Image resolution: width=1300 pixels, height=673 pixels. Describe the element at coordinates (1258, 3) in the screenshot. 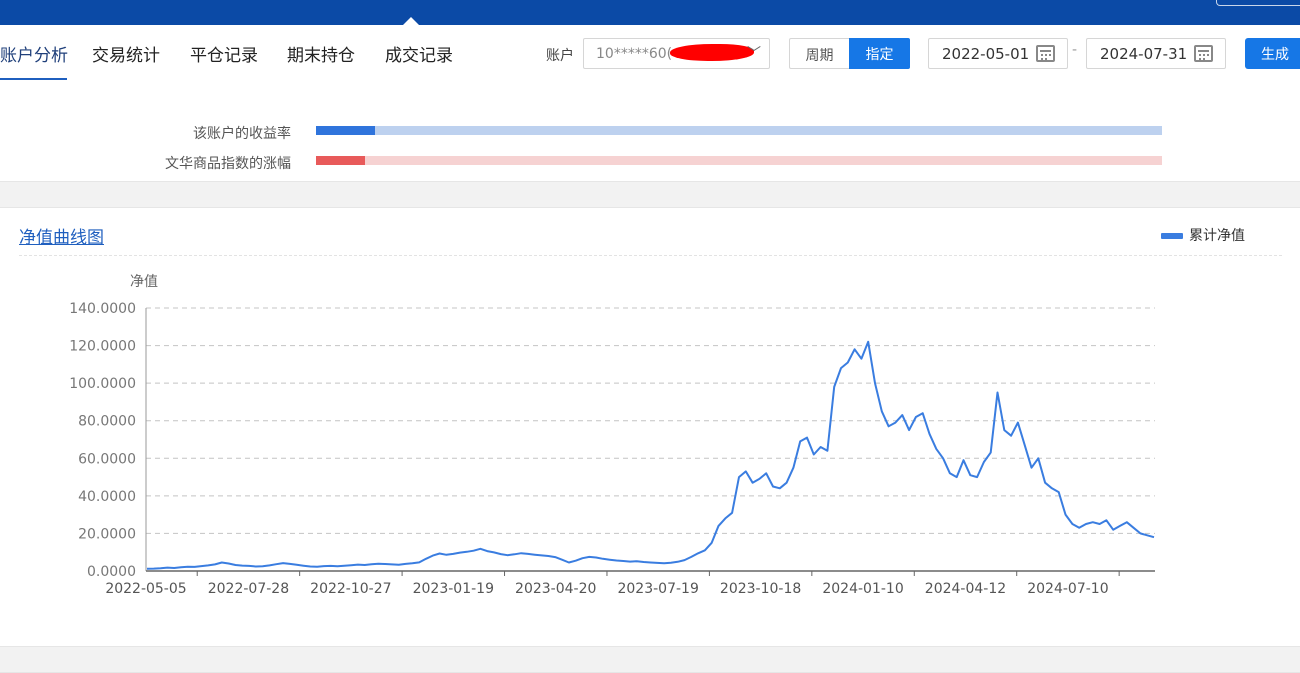

I see `top-corner-button` at that location.